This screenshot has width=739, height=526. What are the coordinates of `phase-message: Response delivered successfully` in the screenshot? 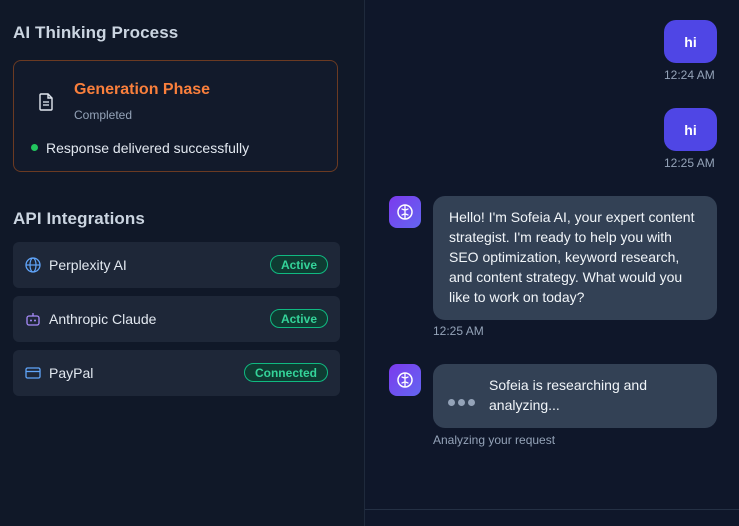 It's located at (148, 148).